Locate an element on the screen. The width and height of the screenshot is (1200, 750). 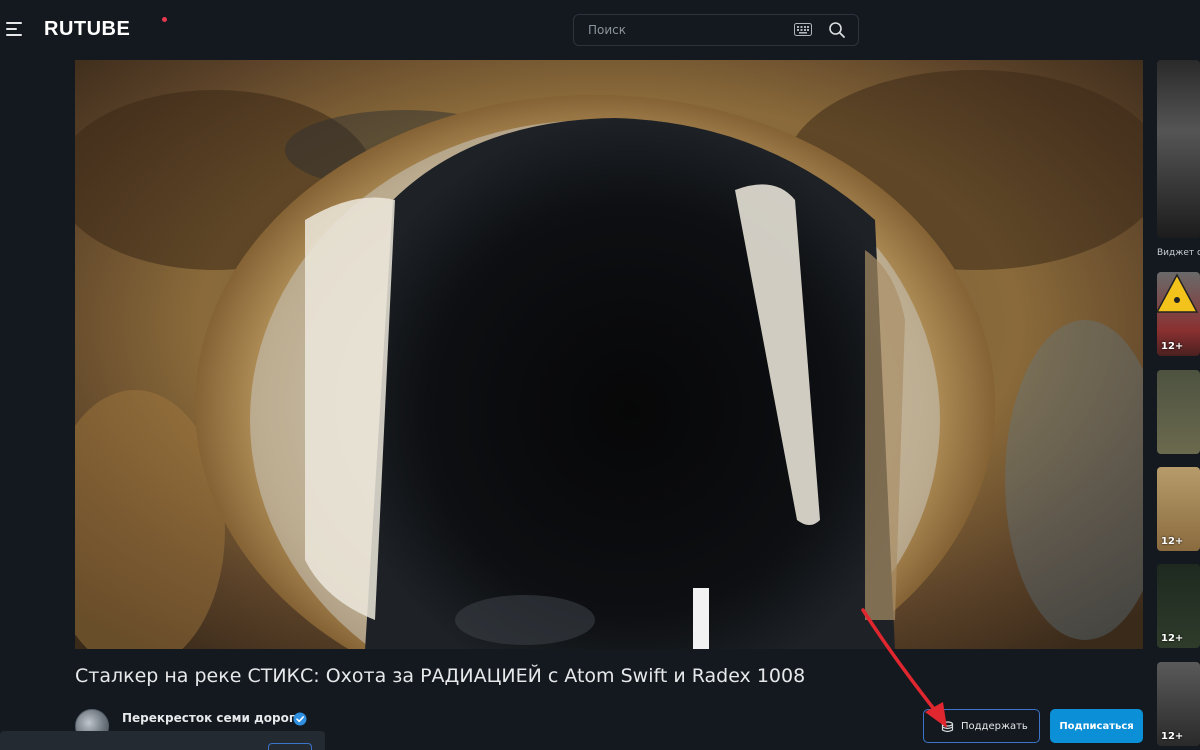
recommendations-sidebar: Виджет се 12+ 12+ 12+ 12+ is located at coordinates (1177, 405).